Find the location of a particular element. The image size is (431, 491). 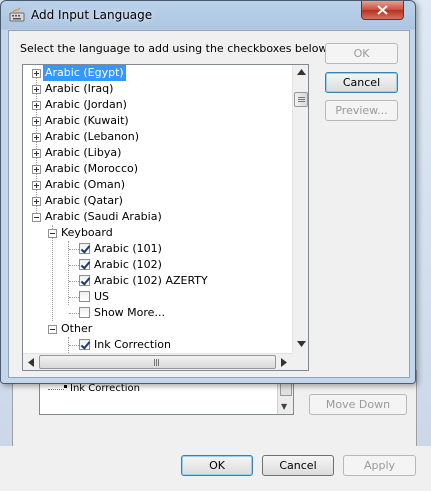

tree-item-label: Arabic (102) is located at coordinates (128, 265).